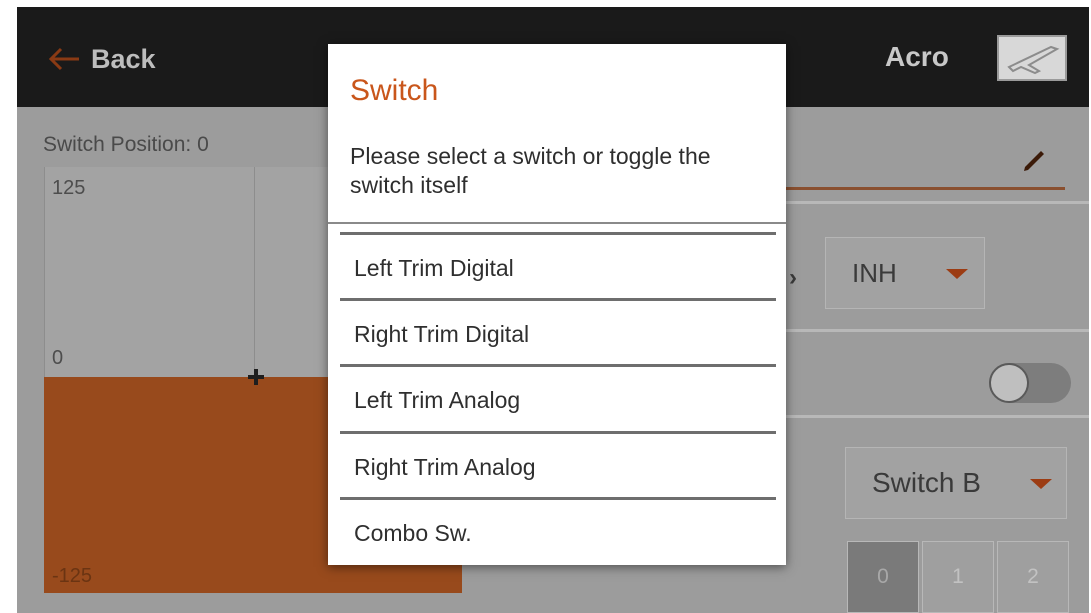 This screenshot has height=613, width=1091. What do you see at coordinates (442, 334) in the screenshot?
I see `option-label: Right Trim Digital` at bounding box center [442, 334].